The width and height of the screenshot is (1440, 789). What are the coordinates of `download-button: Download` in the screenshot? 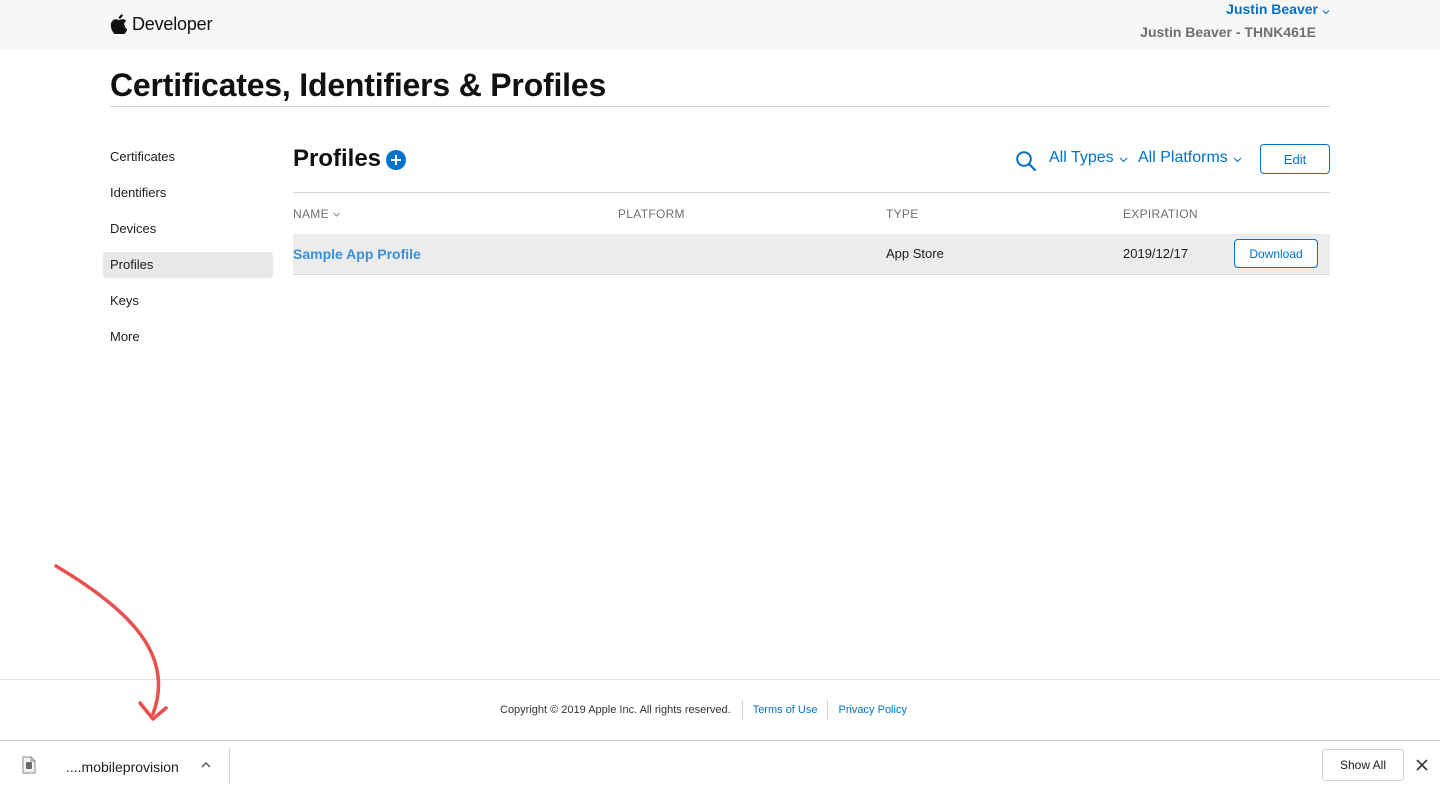 It's located at (1276, 253).